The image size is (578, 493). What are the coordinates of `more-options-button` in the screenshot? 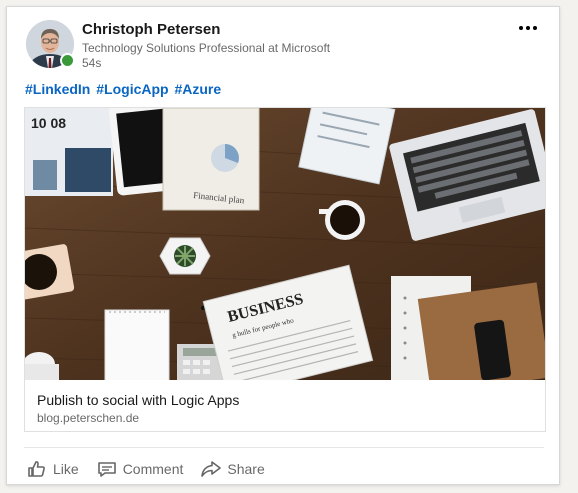 It's located at (528, 28).